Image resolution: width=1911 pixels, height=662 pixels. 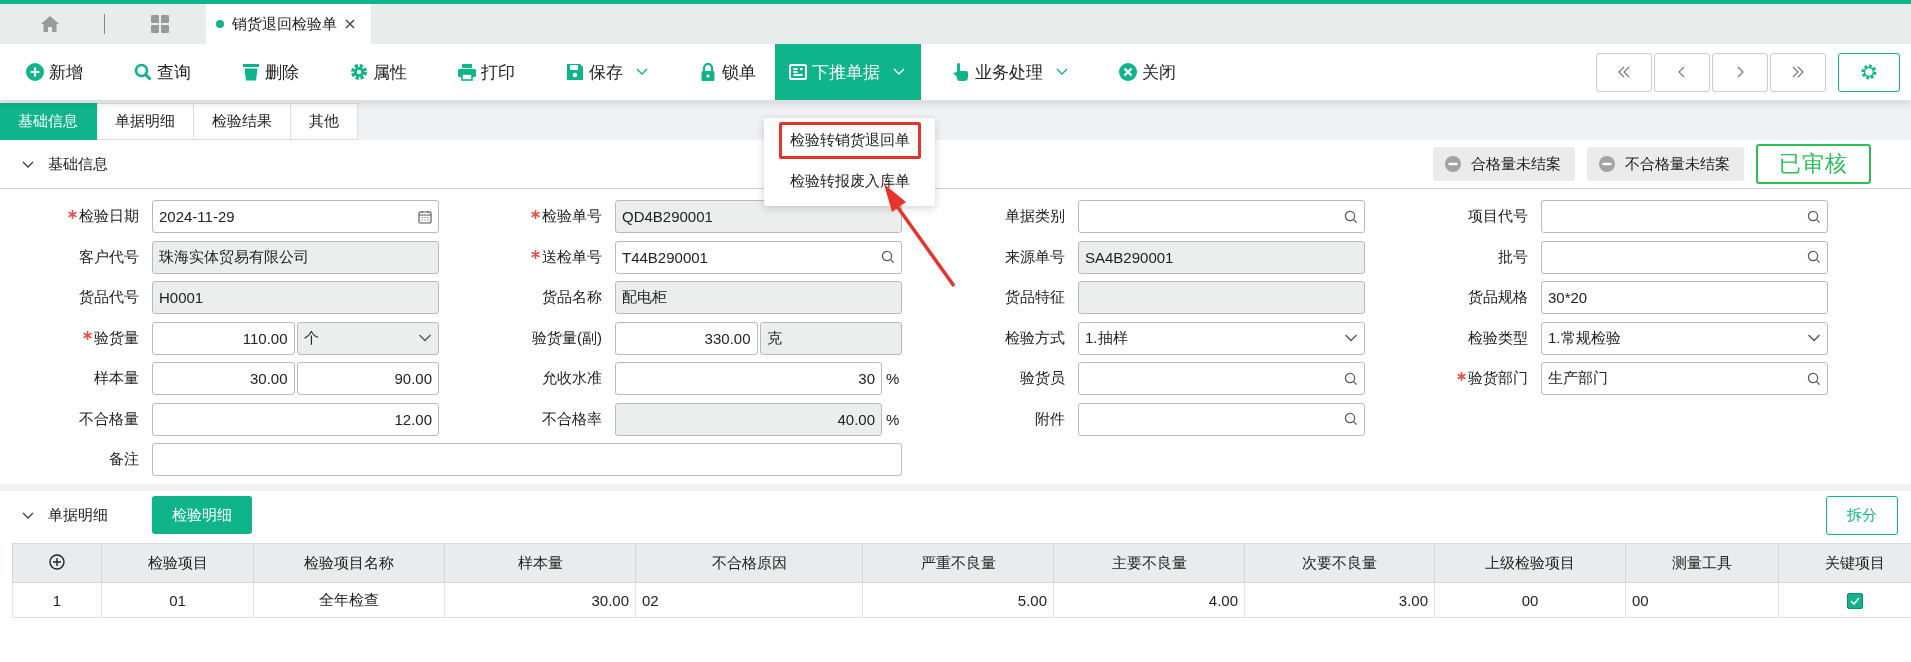 I want to click on field-label: 备注, so click(x=124, y=459).